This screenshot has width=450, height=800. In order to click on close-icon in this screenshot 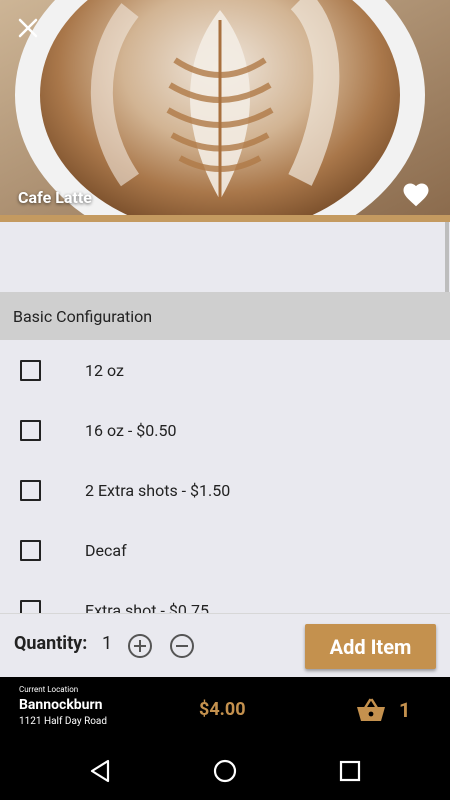, I will do `click(28, 28)`.